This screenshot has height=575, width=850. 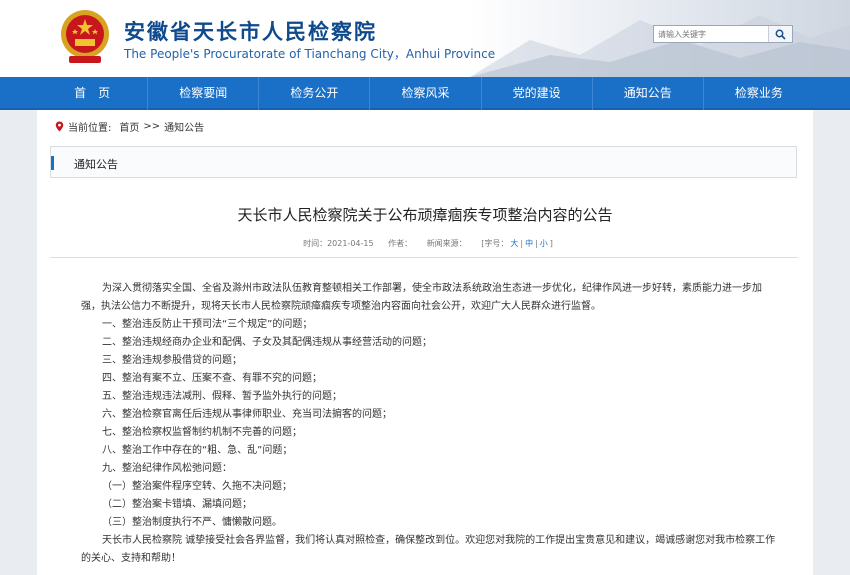 What do you see at coordinates (711, 34) in the screenshot?
I see `search-input` at bounding box center [711, 34].